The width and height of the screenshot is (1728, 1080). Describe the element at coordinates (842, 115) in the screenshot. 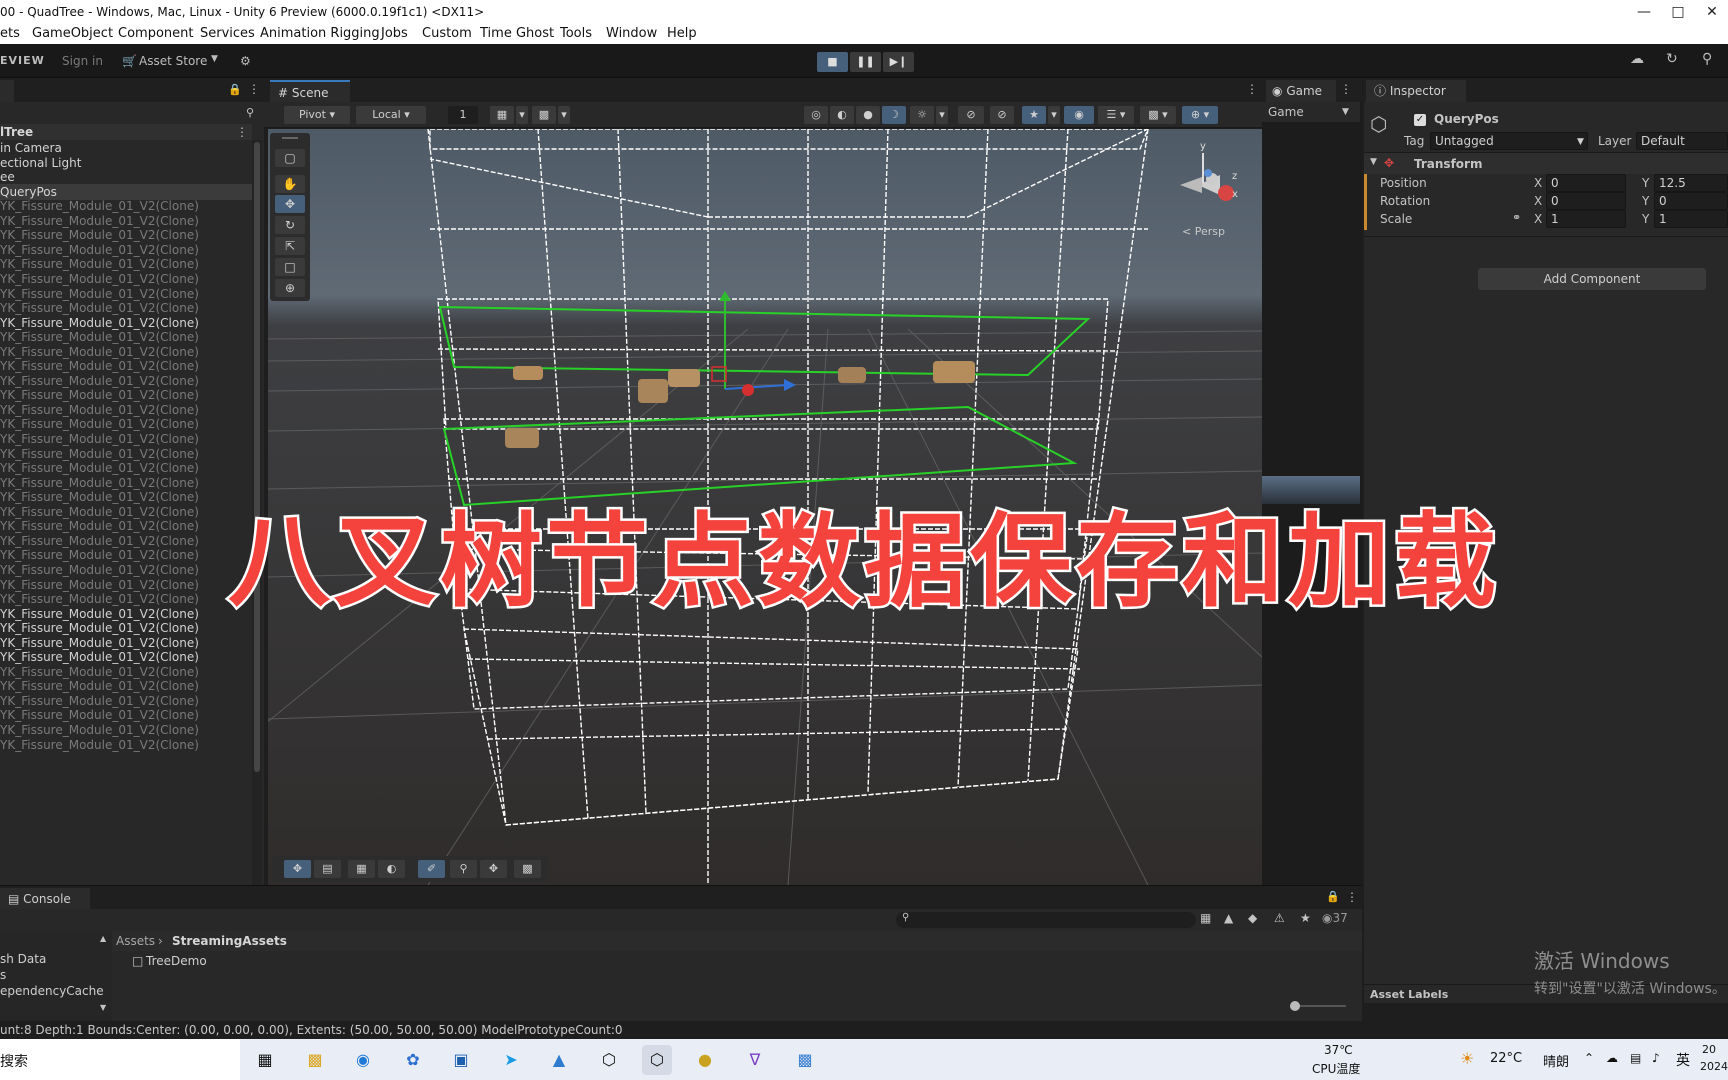

I see `shaded-wire-icon: ◐` at that location.